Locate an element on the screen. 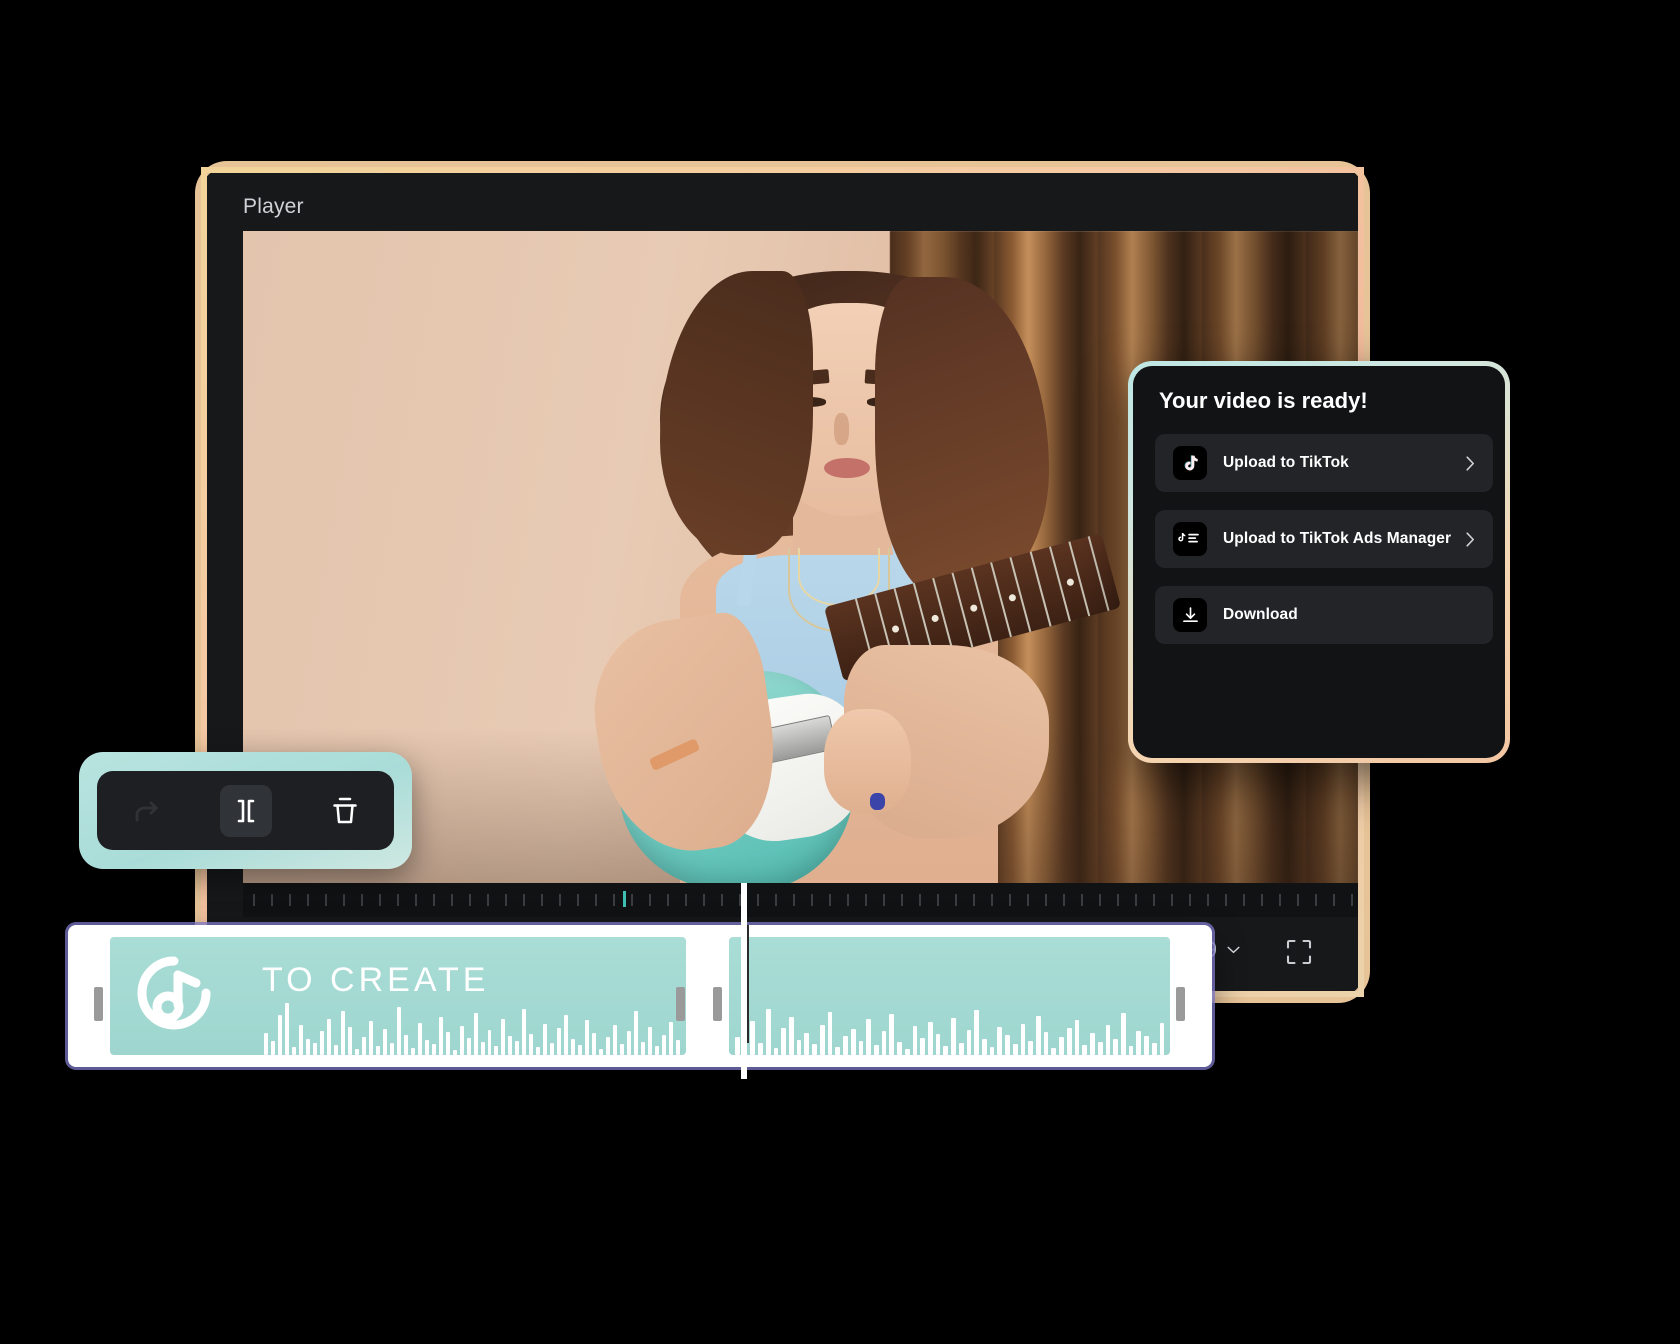 The width and height of the screenshot is (1680, 1344). trash-icon is located at coordinates (344, 810).